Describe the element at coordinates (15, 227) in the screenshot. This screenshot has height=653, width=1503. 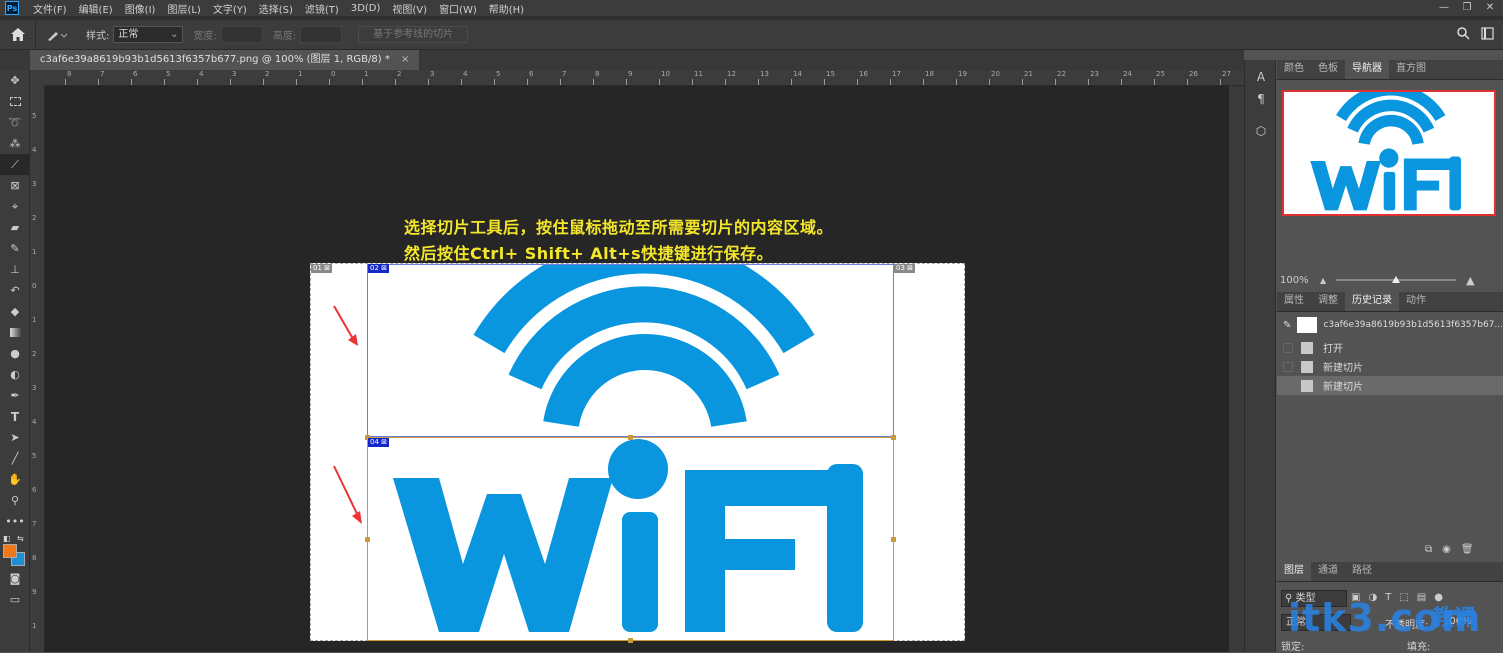
I see `healing-tool: ▰` at that location.